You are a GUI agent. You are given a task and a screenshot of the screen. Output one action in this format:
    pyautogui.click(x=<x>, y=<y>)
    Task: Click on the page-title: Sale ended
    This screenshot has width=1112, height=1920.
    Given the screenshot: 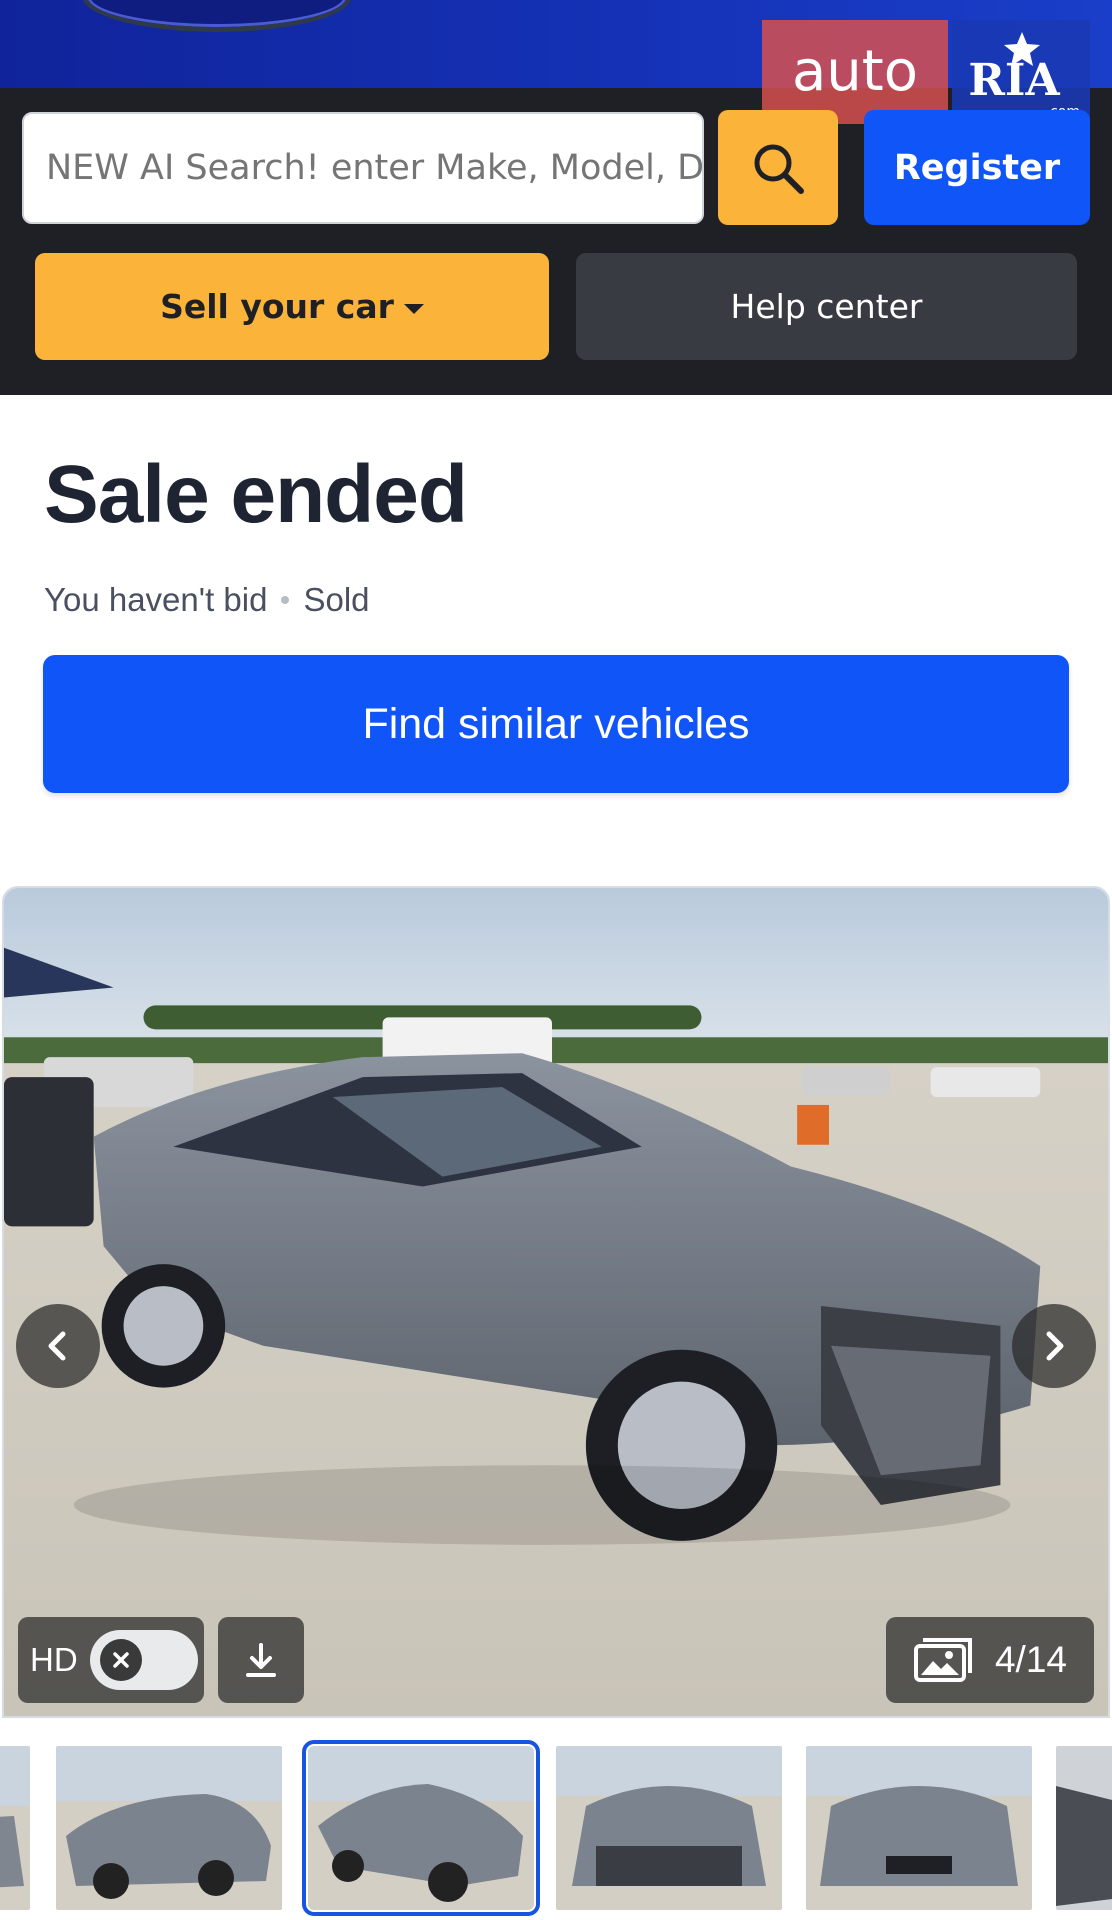 What is the action you would take?
    pyautogui.click(x=256, y=494)
    